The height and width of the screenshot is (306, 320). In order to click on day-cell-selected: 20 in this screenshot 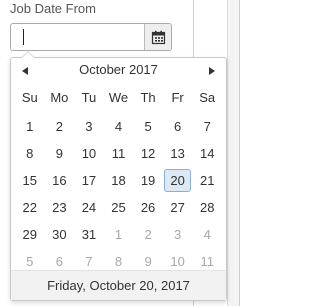, I will do `click(177, 180)`.